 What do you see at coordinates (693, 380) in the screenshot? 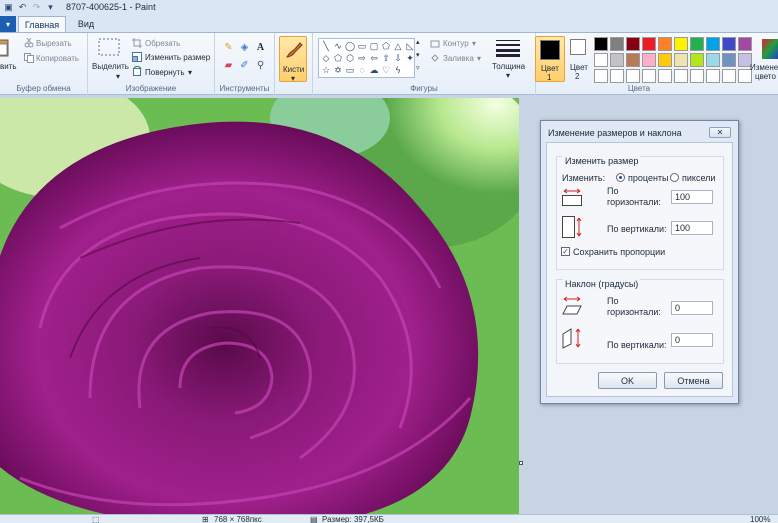
I see `cancel-button: Отмена` at bounding box center [693, 380].